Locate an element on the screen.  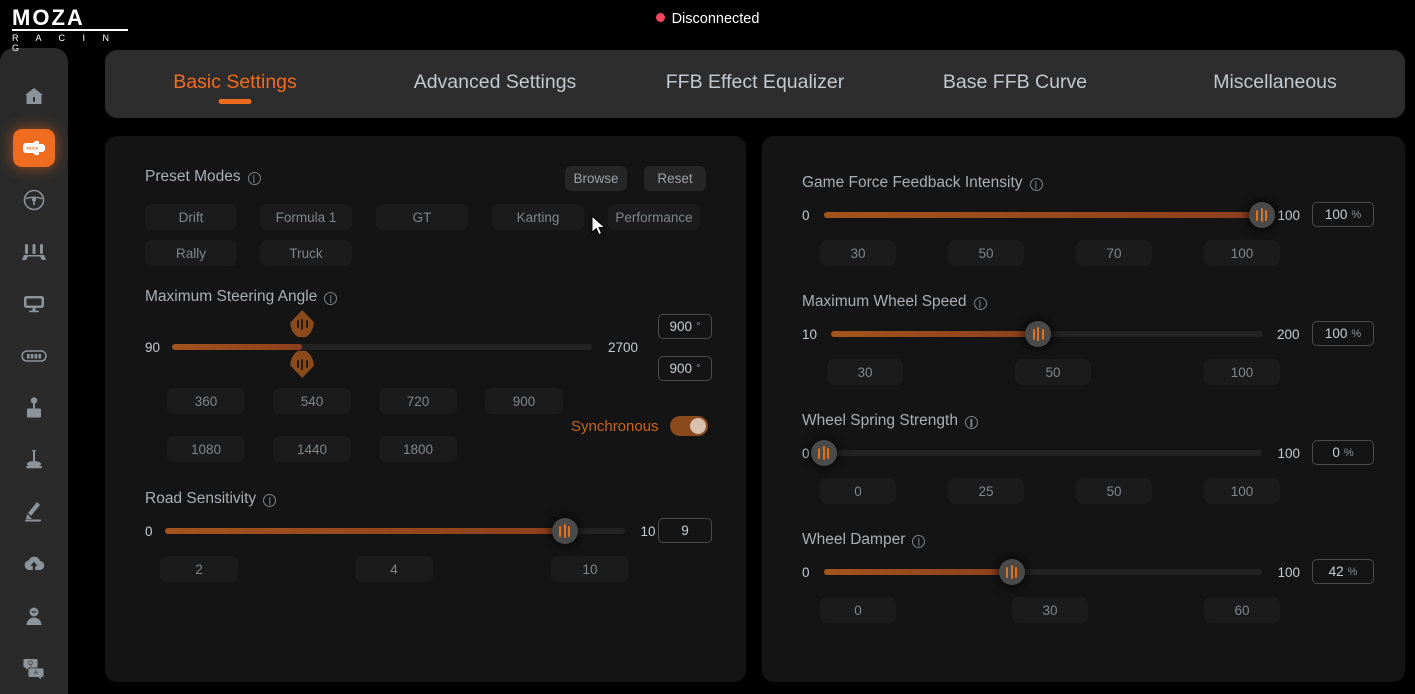
svg-text: MOZA is located at coordinates (33, 148).